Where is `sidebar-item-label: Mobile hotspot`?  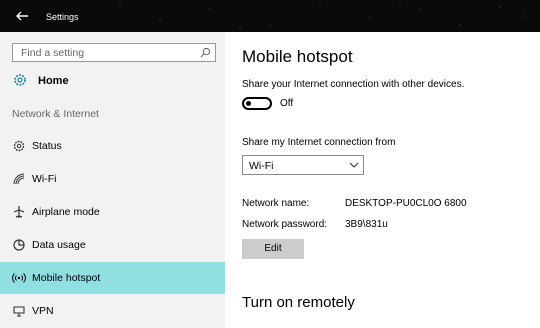 sidebar-item-label: Mobile hotspot is located at coordinates (66, 278).